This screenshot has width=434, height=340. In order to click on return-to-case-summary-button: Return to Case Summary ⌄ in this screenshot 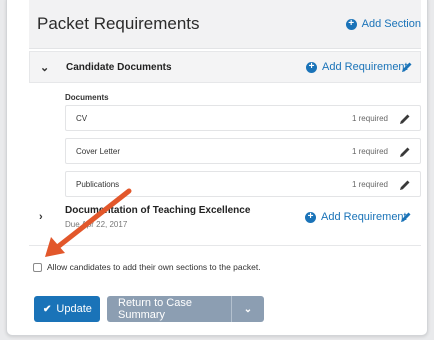, I will do `click(185, 309)`.